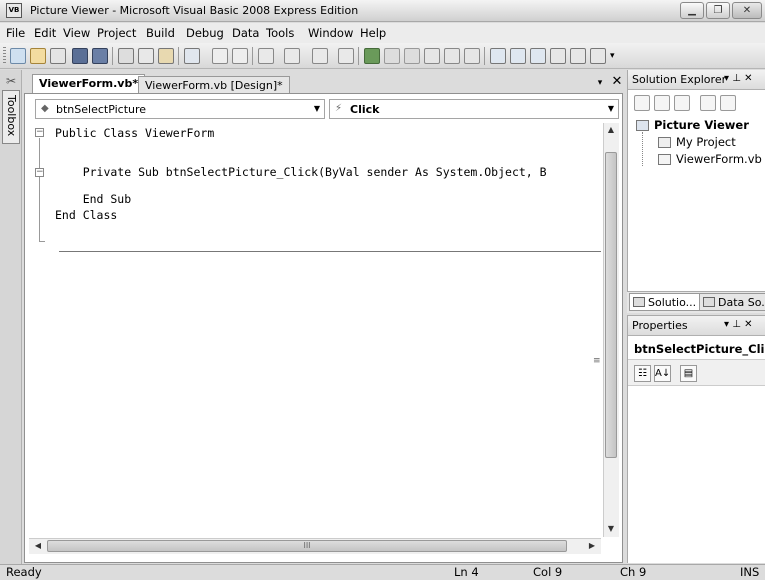 The image size is (765, 580). Describe the element at coordinates (598, 56) in the screenshot. I see `start-page-icon` at that location.